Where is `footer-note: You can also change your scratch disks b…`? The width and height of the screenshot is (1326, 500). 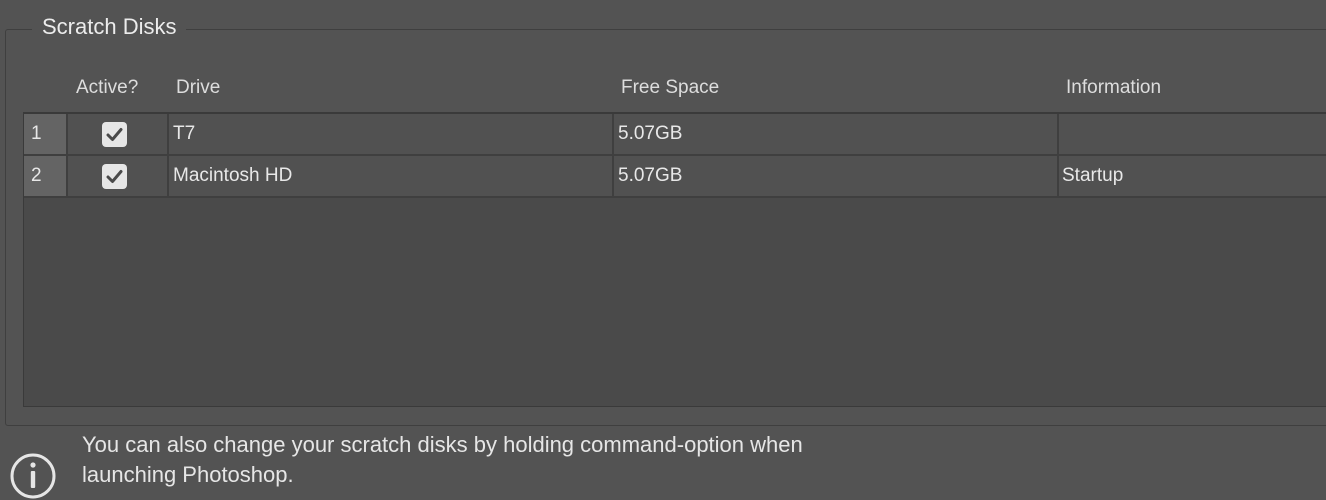
footer-note: You can also change your scratch disks b… is located at coordinates (532, 460).